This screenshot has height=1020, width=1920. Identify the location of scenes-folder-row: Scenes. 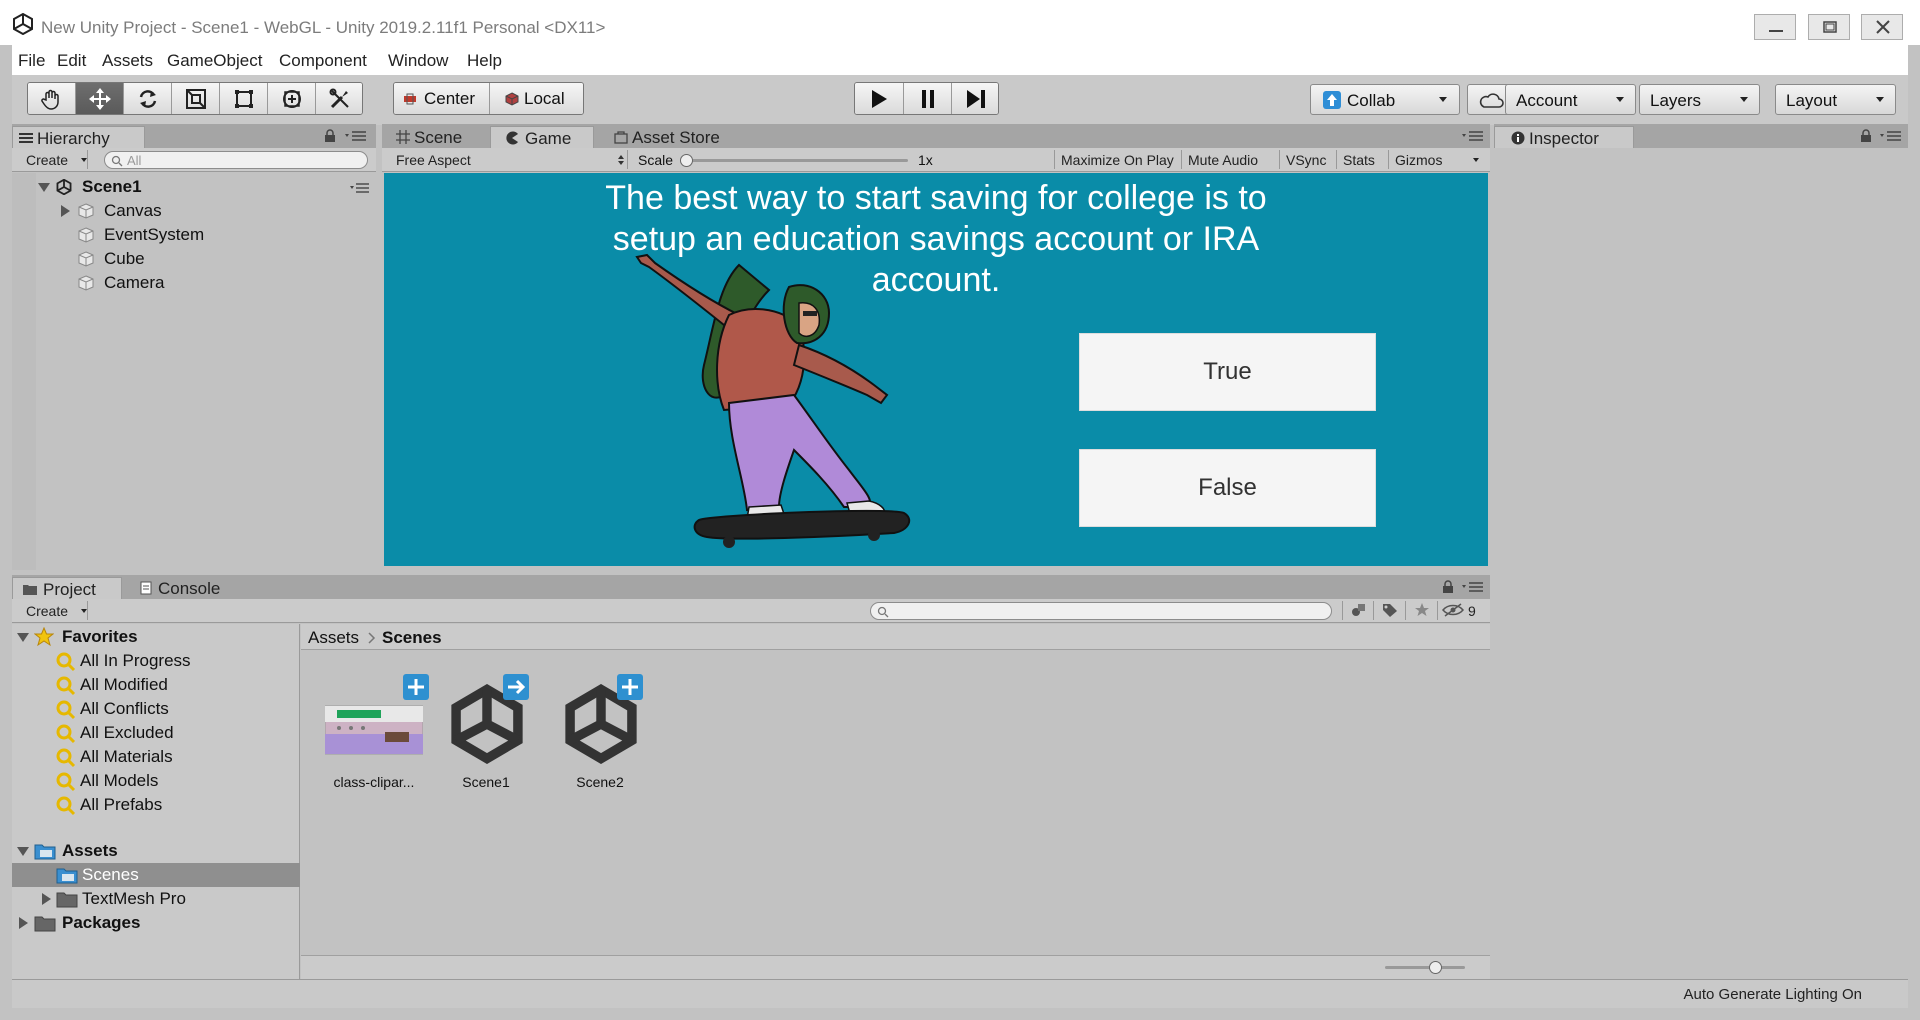
(156, 875).